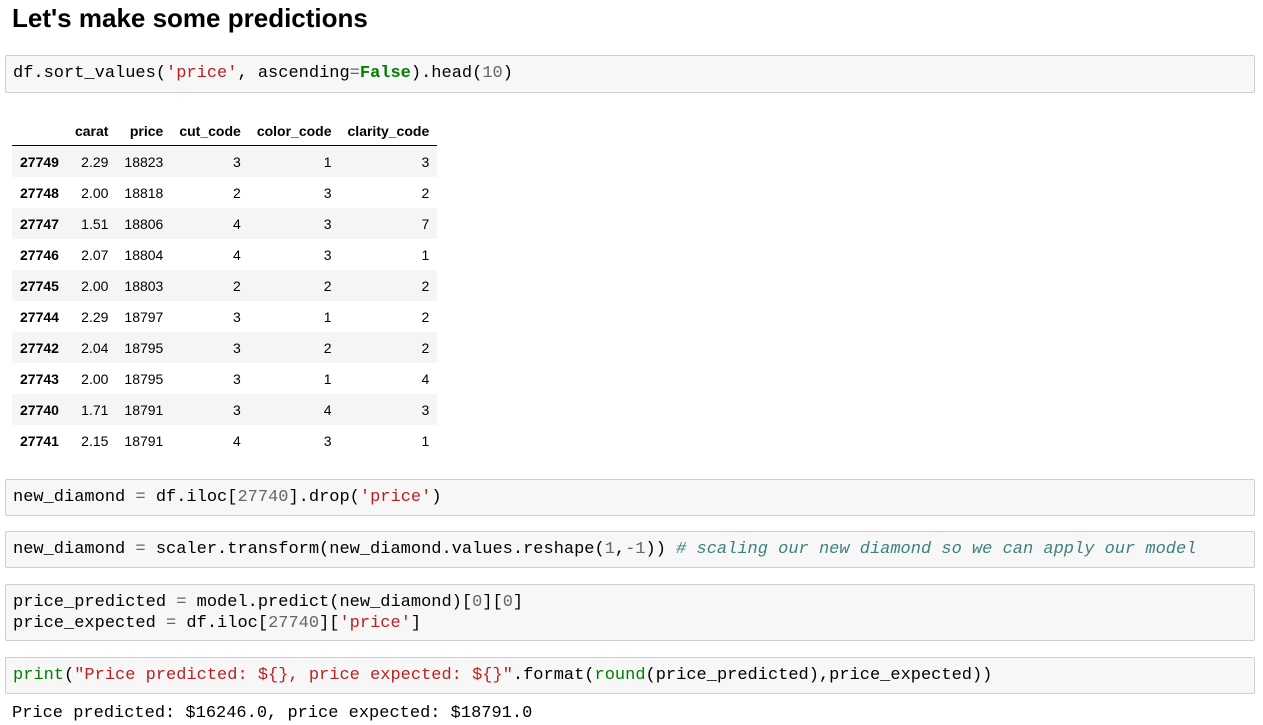 The height and width of the screenshot is (725, 1263). What do you see at coordinates (210, 131) in the screenshot?
I see `column-header-cut-code: cut_code` at bounding box center [210, 131].